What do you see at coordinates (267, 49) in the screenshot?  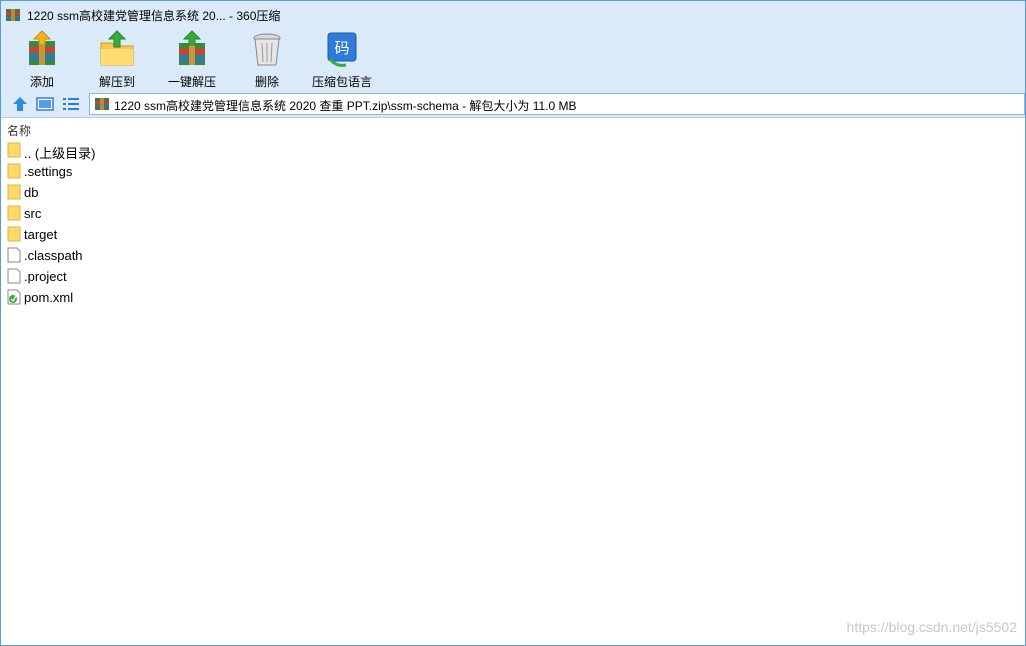 I see `trash-icon` at bounding box center [267, 49].